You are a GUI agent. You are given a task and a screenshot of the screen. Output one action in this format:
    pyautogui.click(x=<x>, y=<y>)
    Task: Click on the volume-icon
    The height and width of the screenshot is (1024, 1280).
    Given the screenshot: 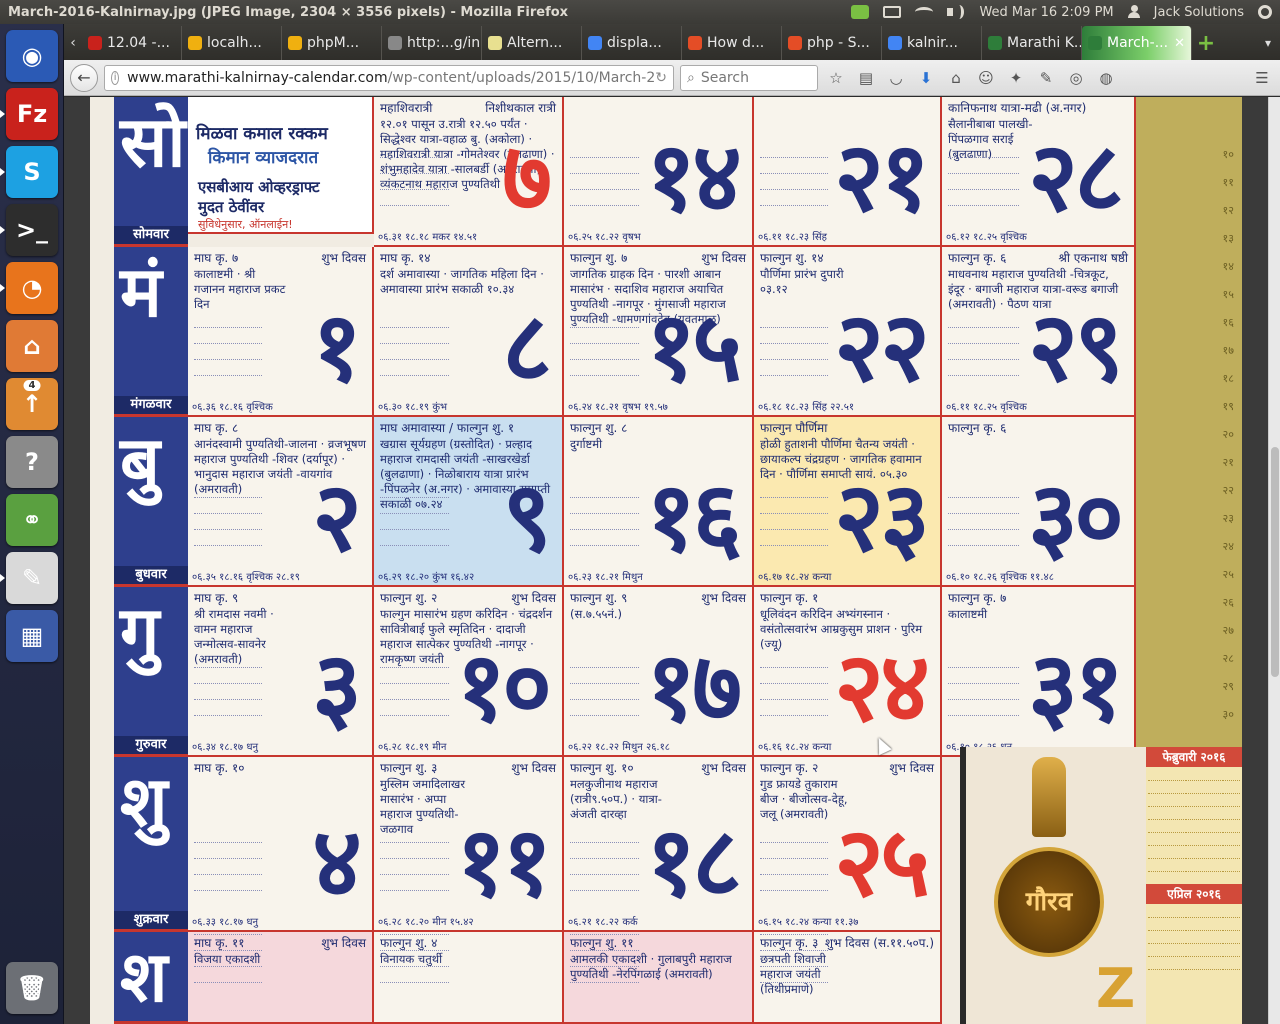 What is the action you would take?
    pyautogui.click(x=956, y=12)
    